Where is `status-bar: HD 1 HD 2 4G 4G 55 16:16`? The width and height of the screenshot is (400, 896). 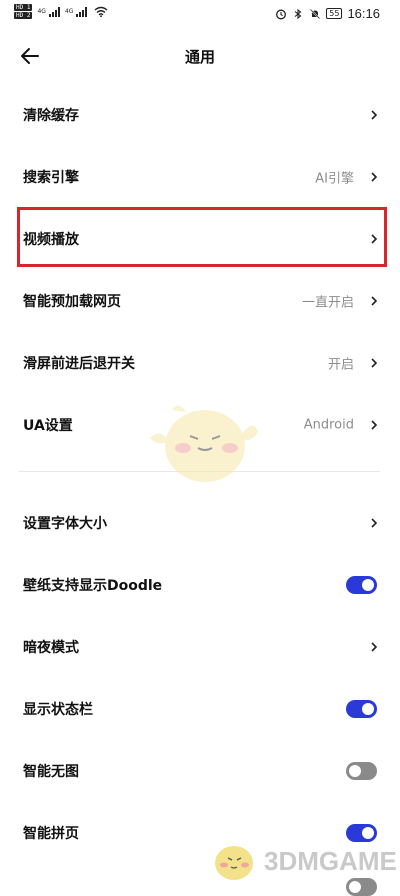 status-bar: HD 1 HD 2 4G 4G 55 16:16 is located at coordinates (200, 14).